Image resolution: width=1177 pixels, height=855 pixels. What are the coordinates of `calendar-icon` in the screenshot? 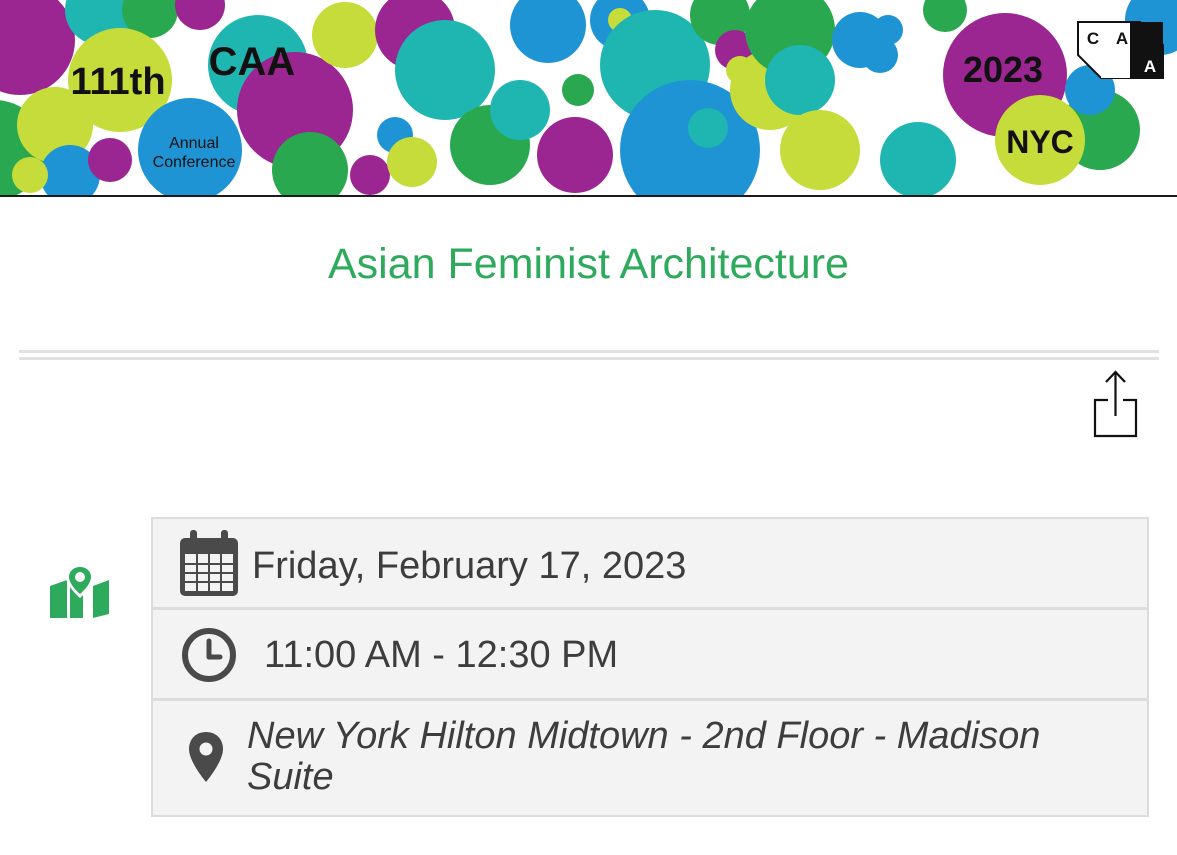 It's located at (209, 563).